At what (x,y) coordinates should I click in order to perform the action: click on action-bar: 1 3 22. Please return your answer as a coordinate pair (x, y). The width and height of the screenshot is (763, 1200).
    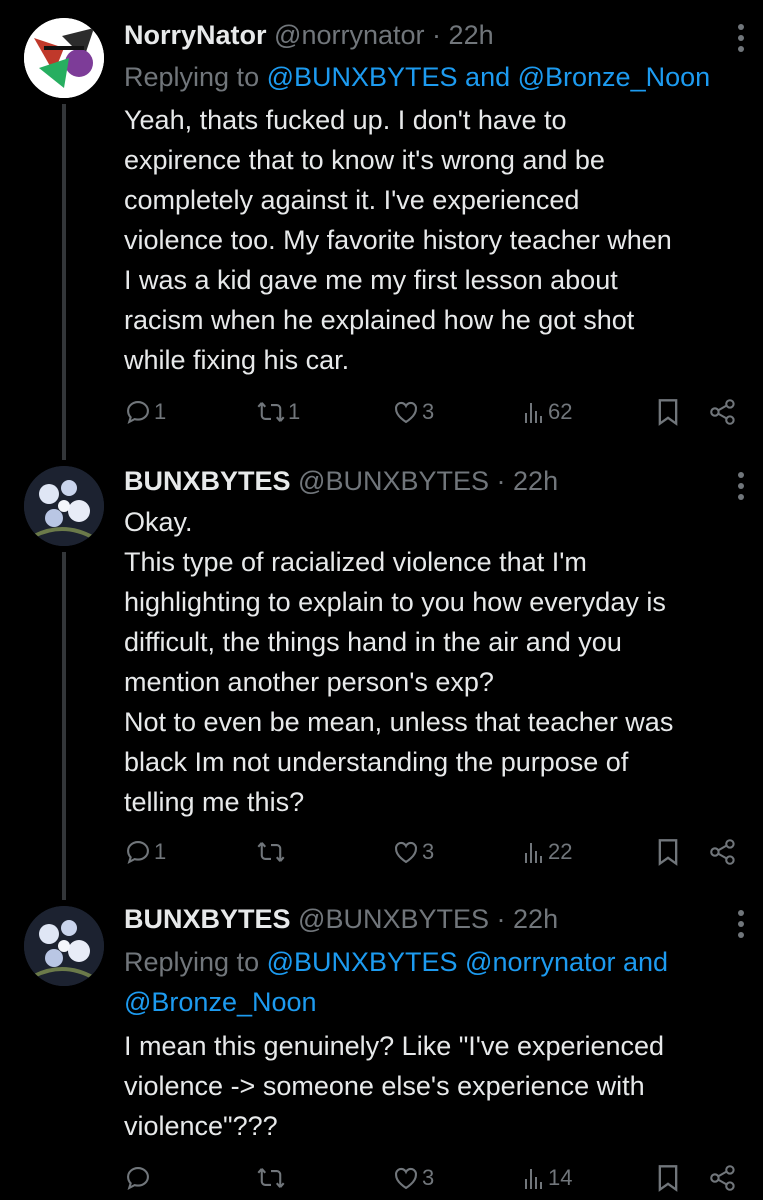
    Looking at the image, I should click on (433, 852).